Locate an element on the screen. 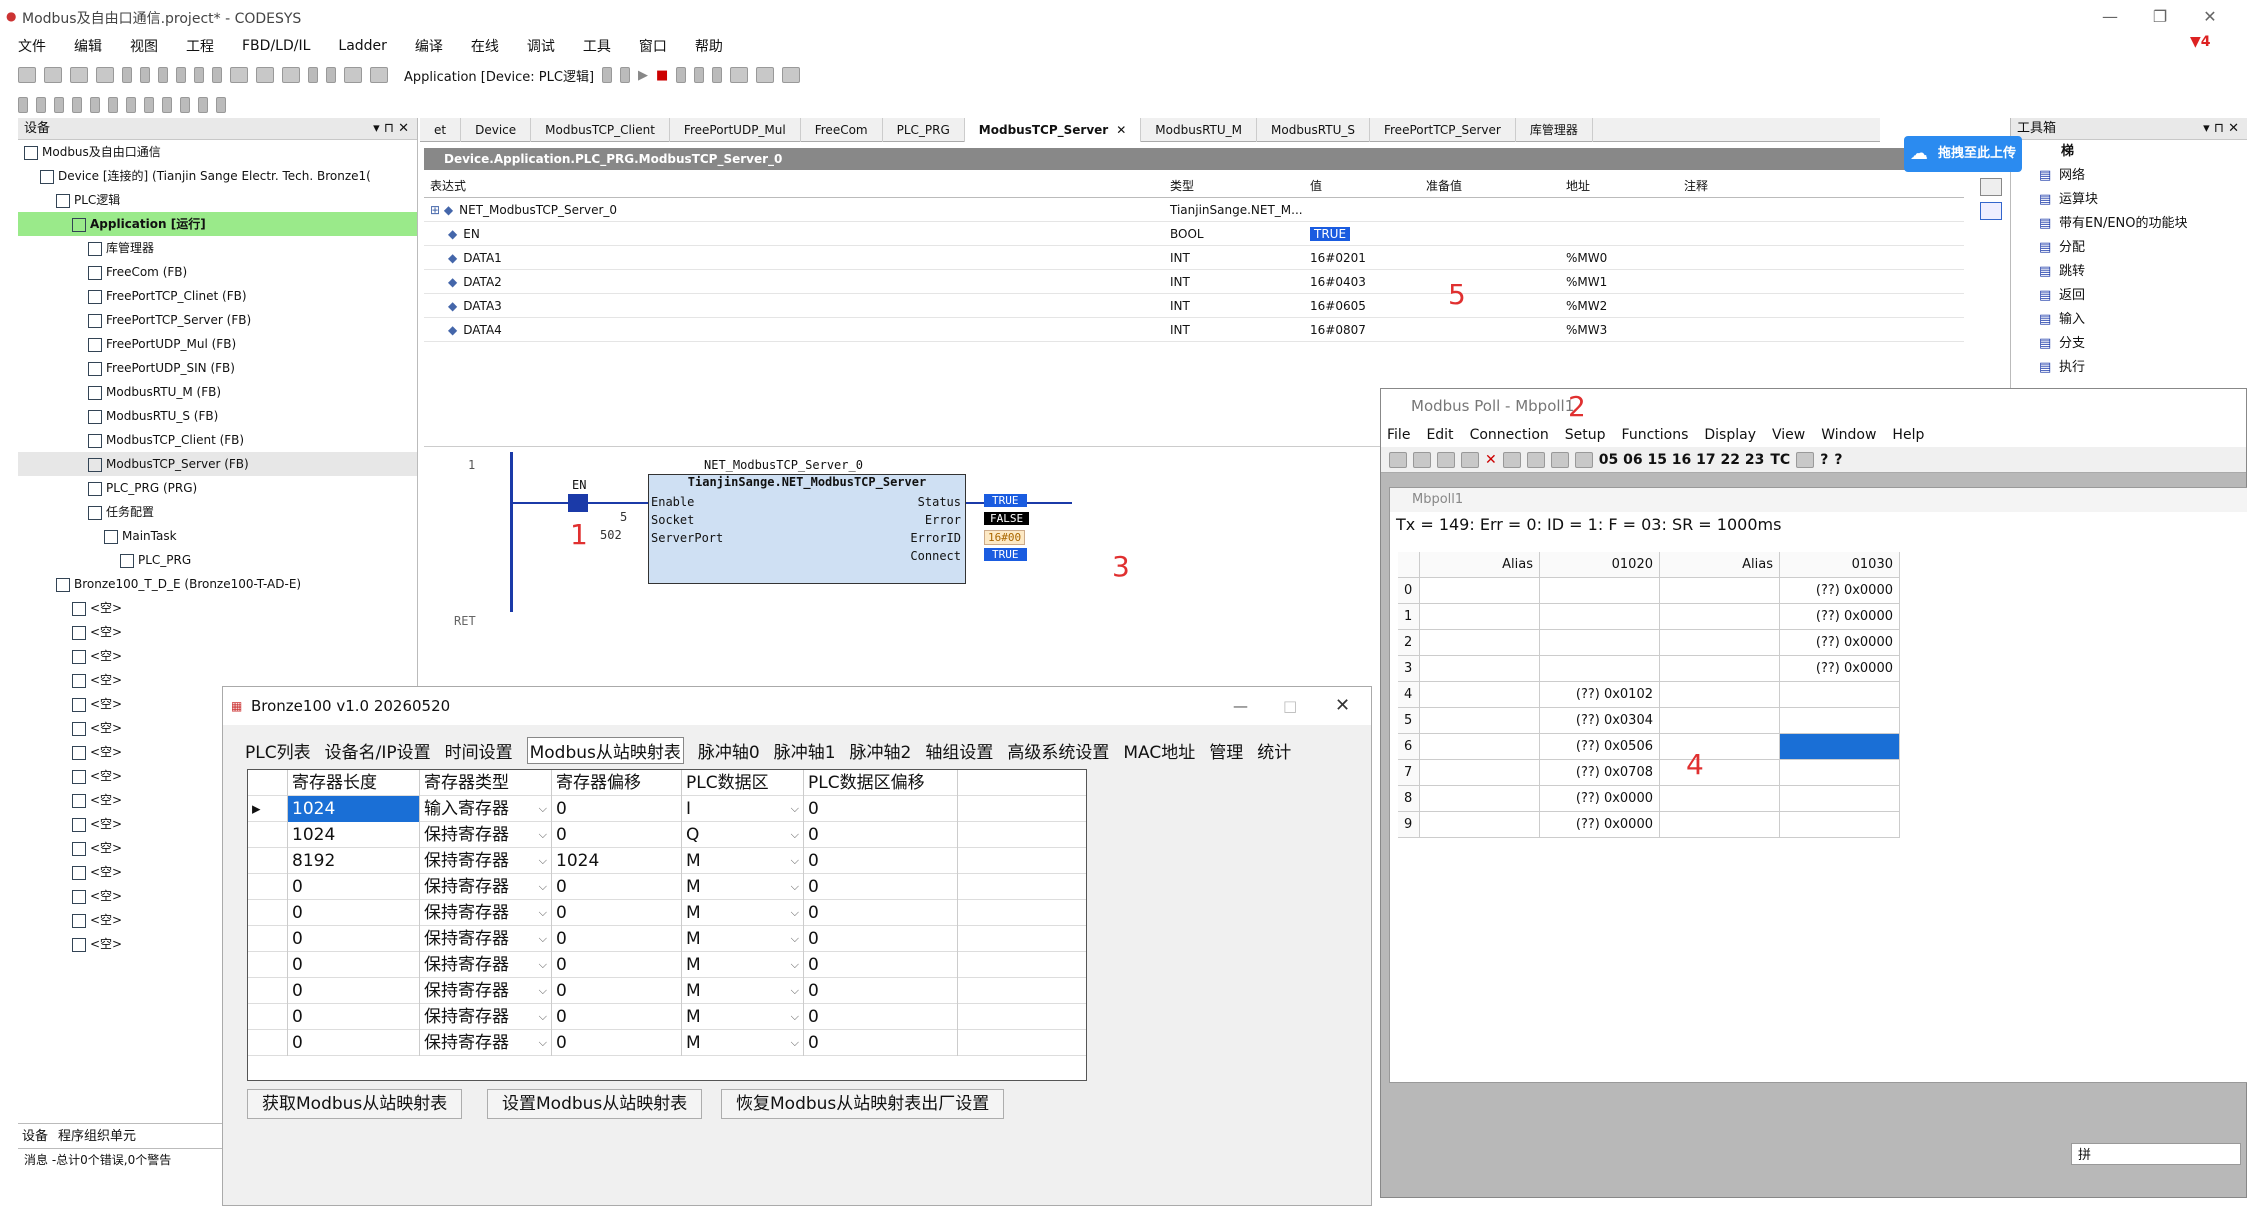 Image resolution: width=2247 pixels, height=1208 pixels. tree-item: PLC逻辑 is located at coordinates (217, 200).